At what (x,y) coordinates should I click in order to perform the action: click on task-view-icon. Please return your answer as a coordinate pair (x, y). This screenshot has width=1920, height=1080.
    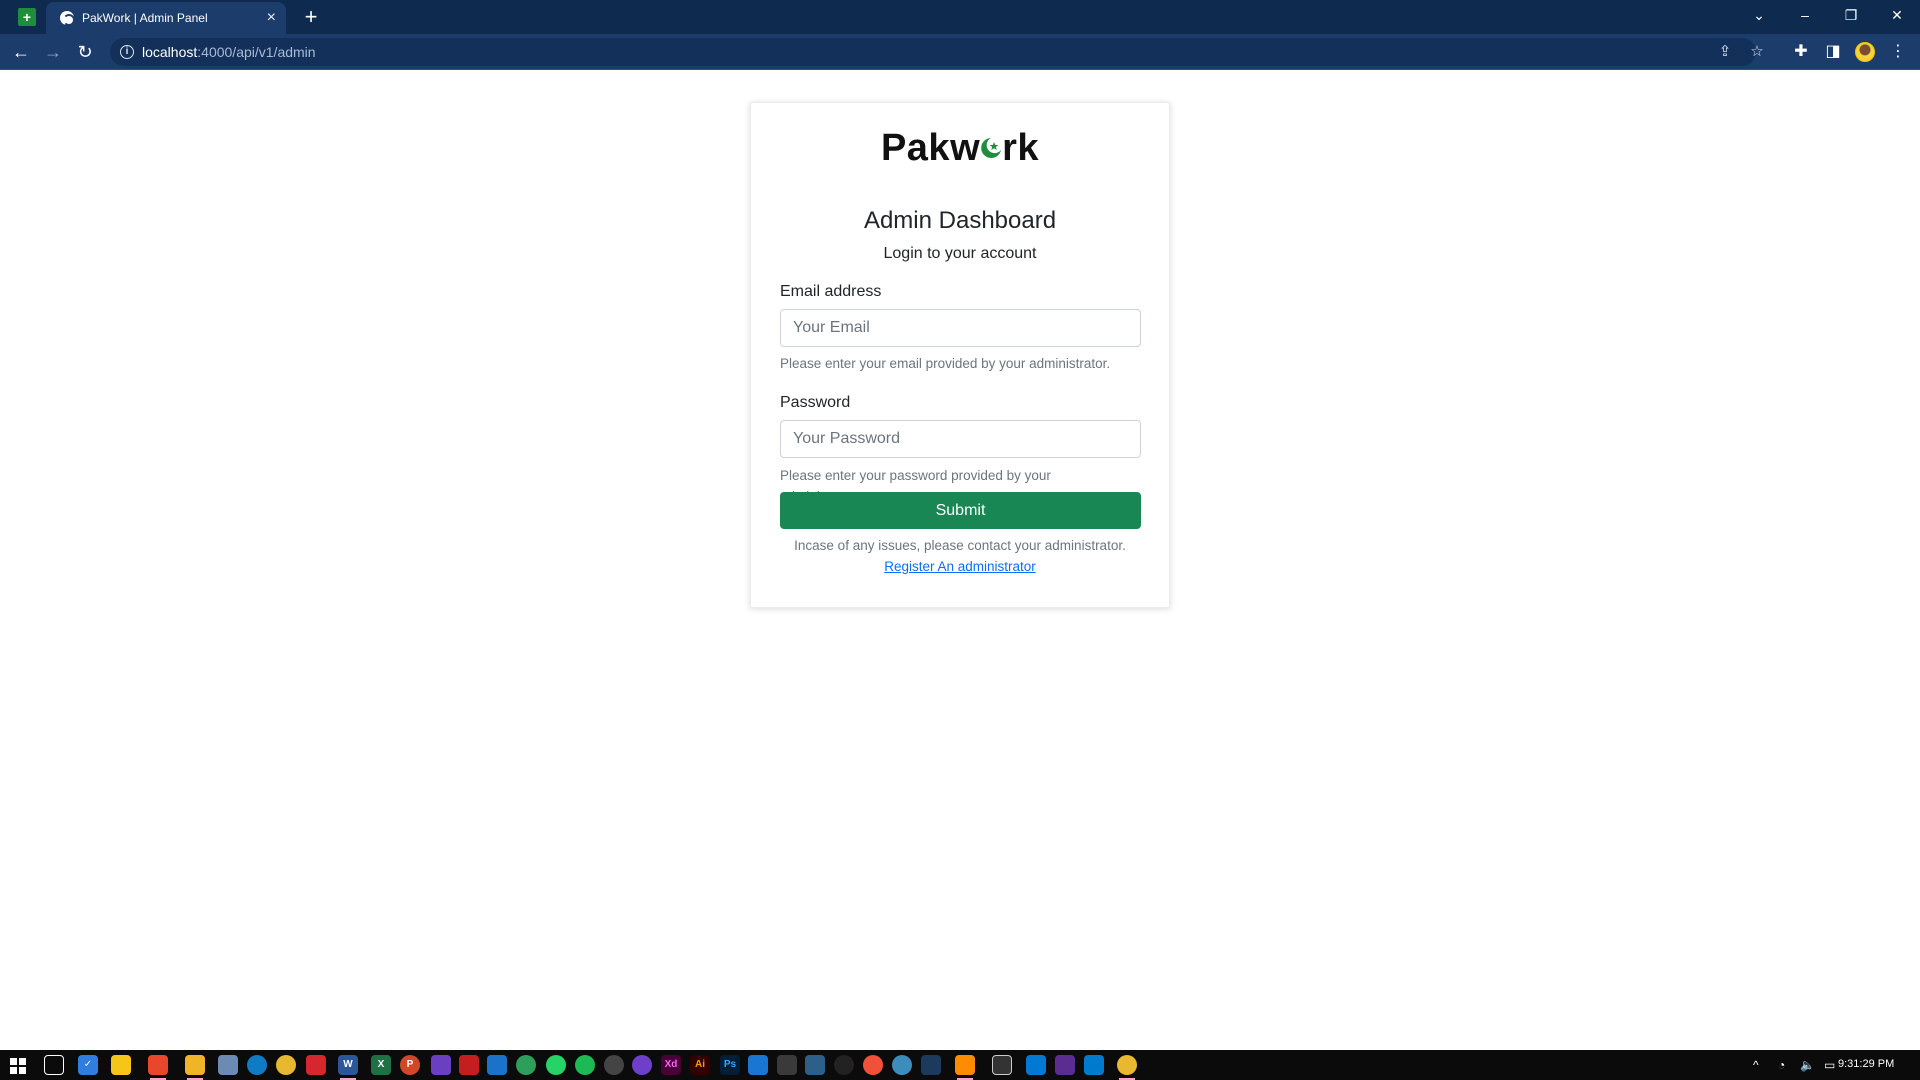
    Looking at the image, I should click on (54, 1065).